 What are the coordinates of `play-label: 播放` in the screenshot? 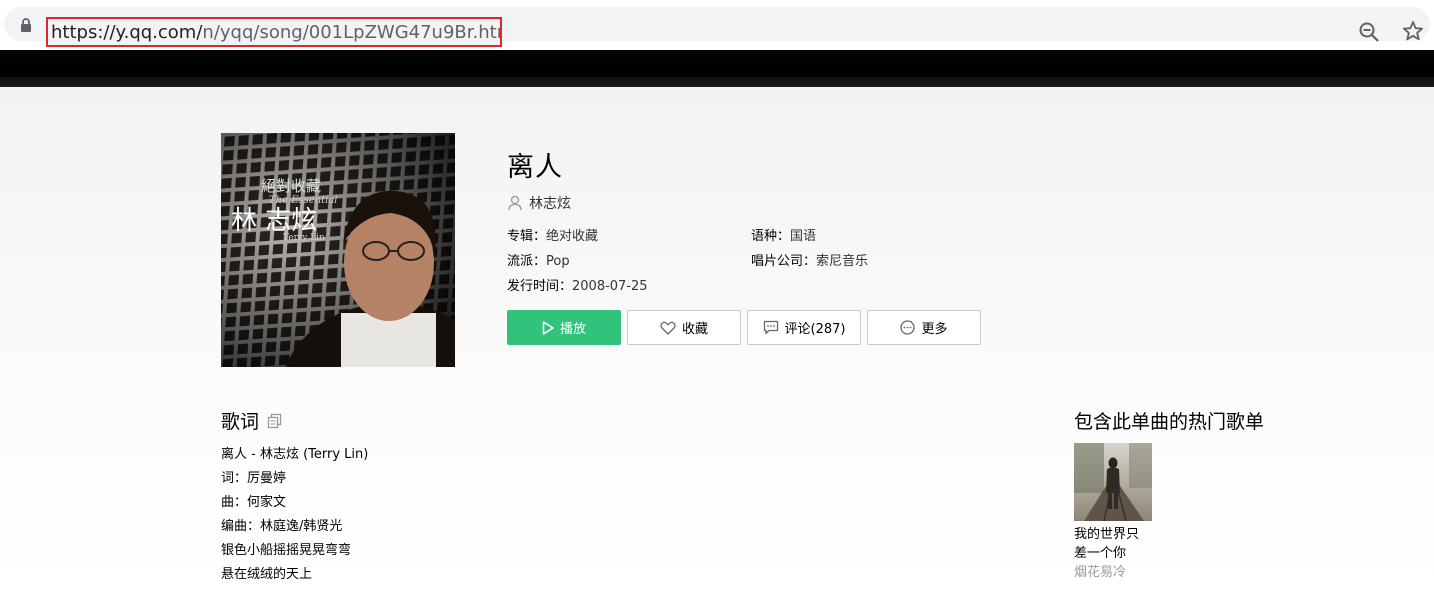 It's located at (572, 329).